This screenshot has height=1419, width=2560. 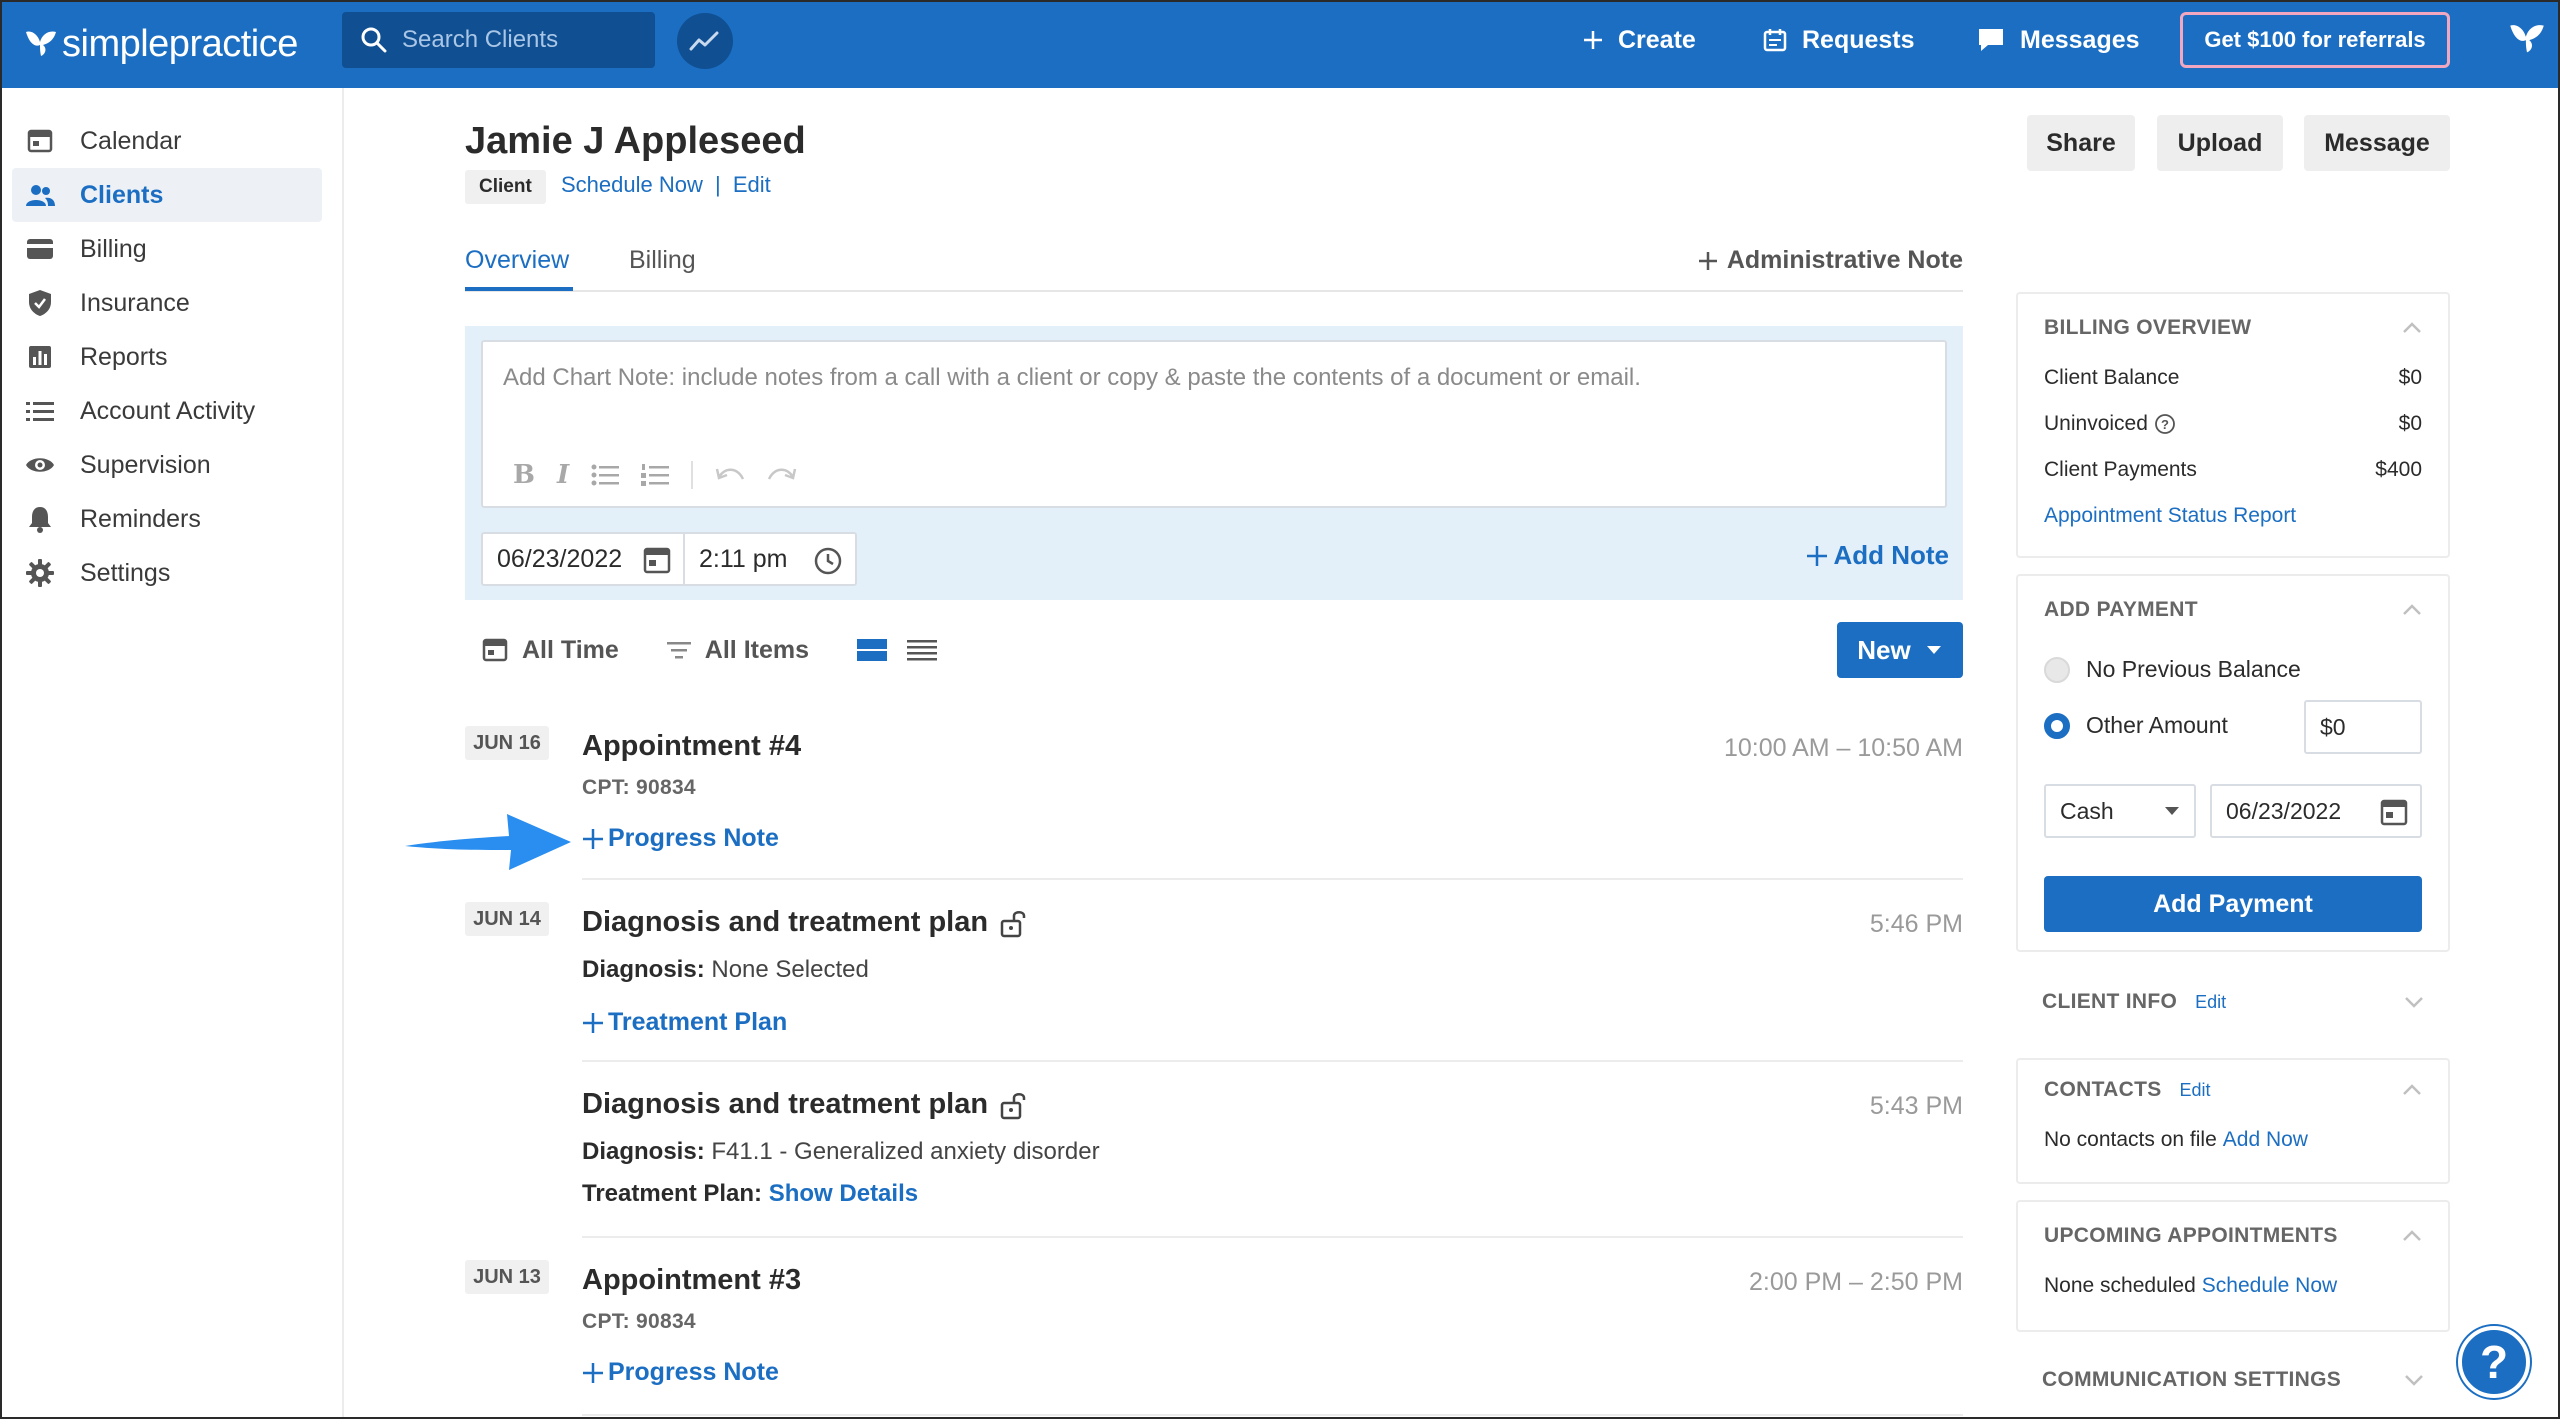 I want to click on numbered-list-icon, so click(x=655, y=475).